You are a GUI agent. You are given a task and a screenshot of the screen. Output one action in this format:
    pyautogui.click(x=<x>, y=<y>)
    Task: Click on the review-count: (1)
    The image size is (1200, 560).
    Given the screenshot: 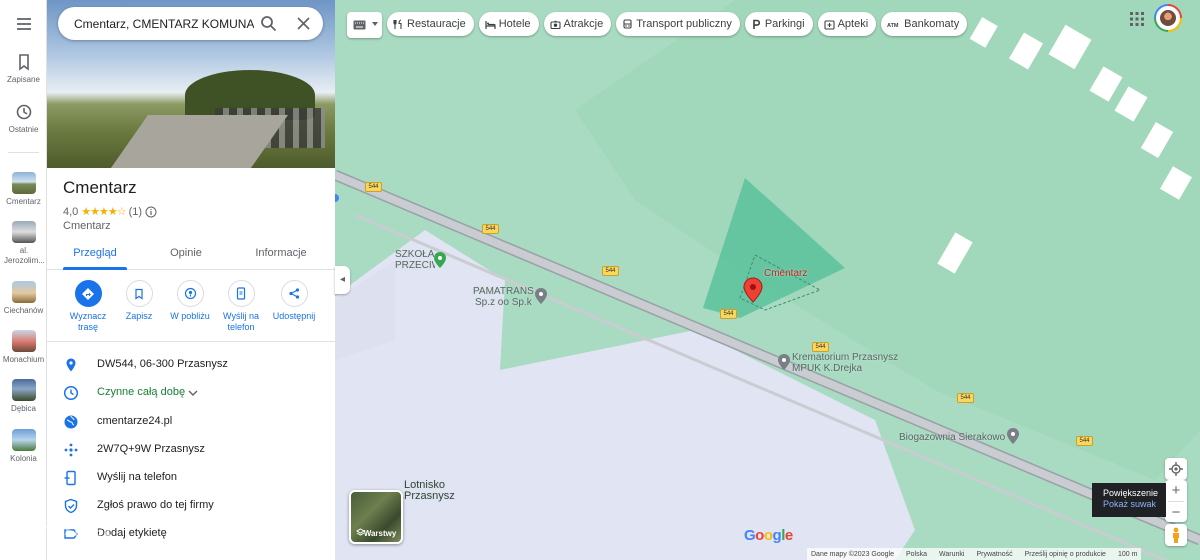 What is the action you would take?
    pyautogui.click(x=135, y=212)
    